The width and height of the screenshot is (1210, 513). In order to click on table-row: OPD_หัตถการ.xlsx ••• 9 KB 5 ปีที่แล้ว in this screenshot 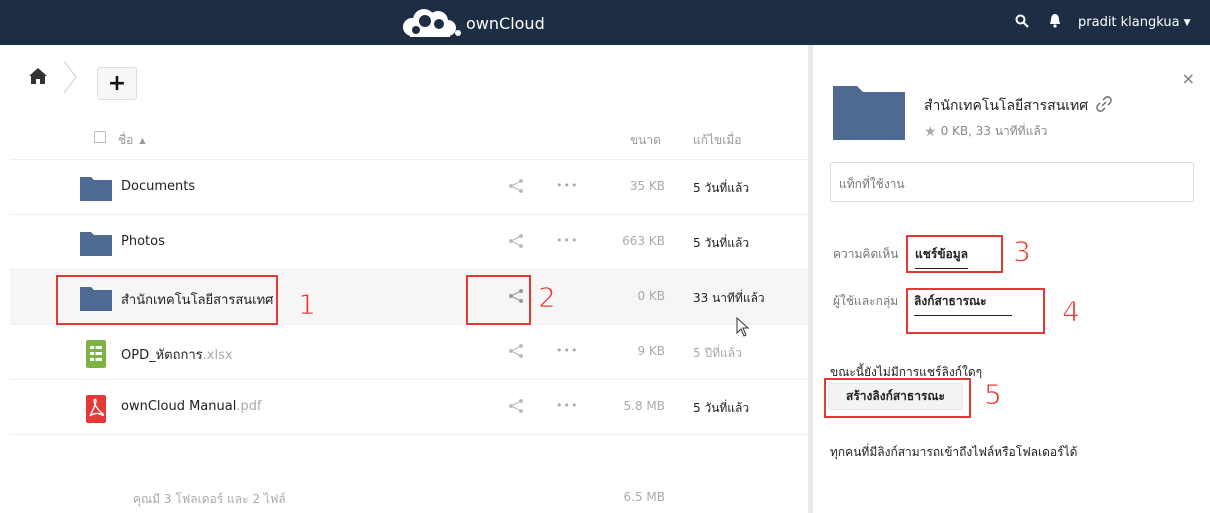, I will do `click(414, 352)`.